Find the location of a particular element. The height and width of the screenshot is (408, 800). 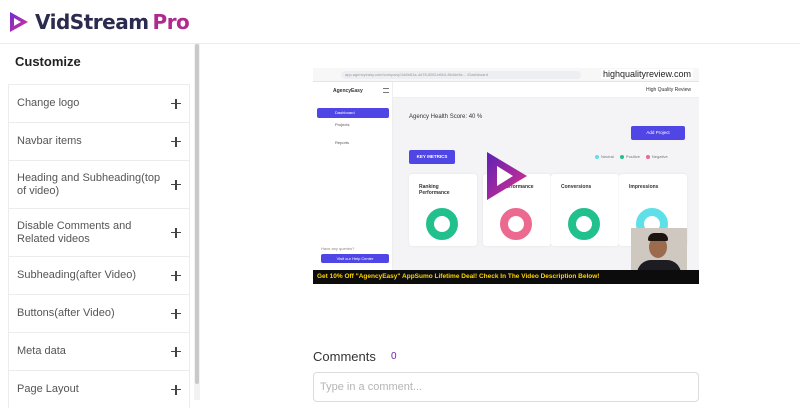

brand-suffix: Pro is located at coordinates (171, 22).